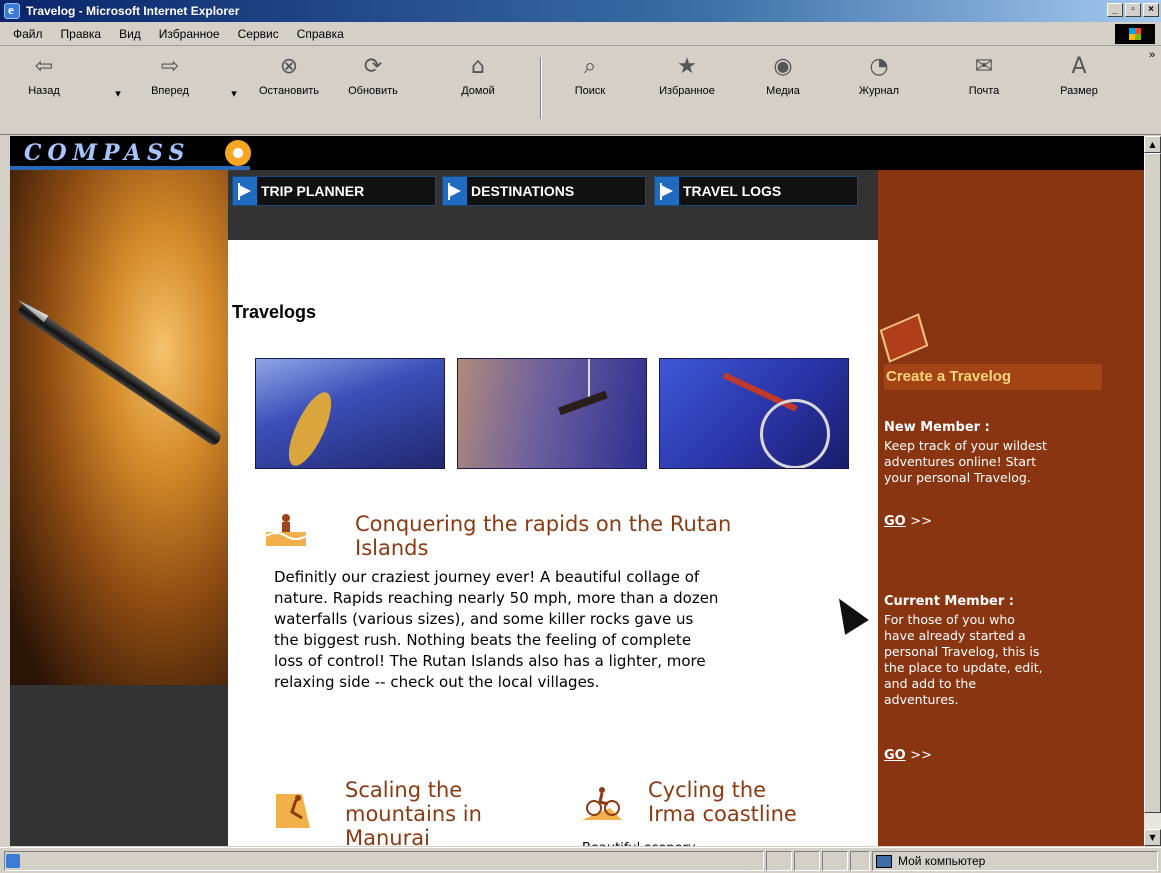 The height and width of the screenshot is (873, 1161). Describe the element at coordinates (413, 814) in the screenshot. I see `article2-title-line2: mountains in` at that location.